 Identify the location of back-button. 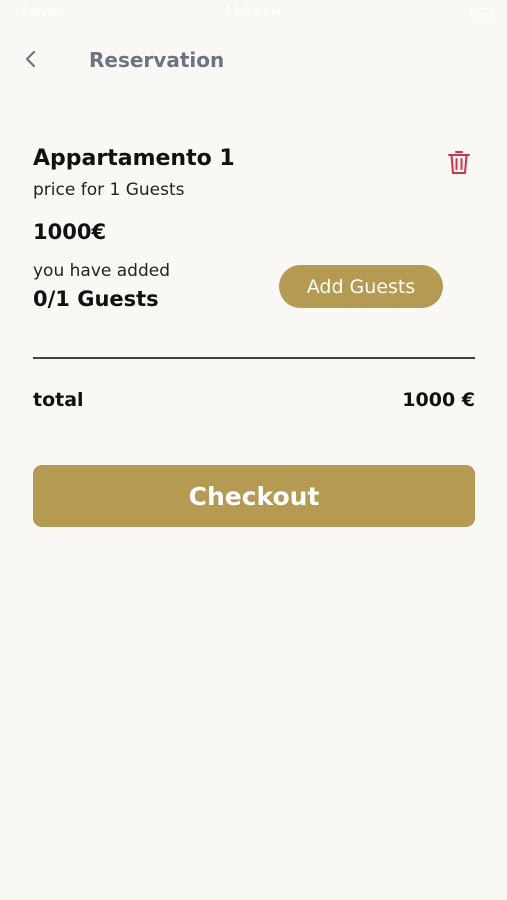
(31, 59).